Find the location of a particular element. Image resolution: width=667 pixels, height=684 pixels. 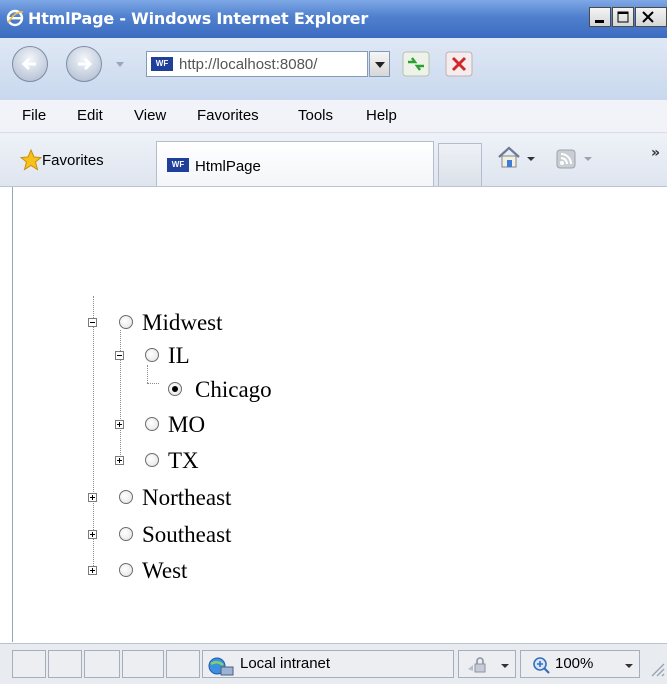

tree-label-midwest: Midwest is located at coordinates (182, 323).